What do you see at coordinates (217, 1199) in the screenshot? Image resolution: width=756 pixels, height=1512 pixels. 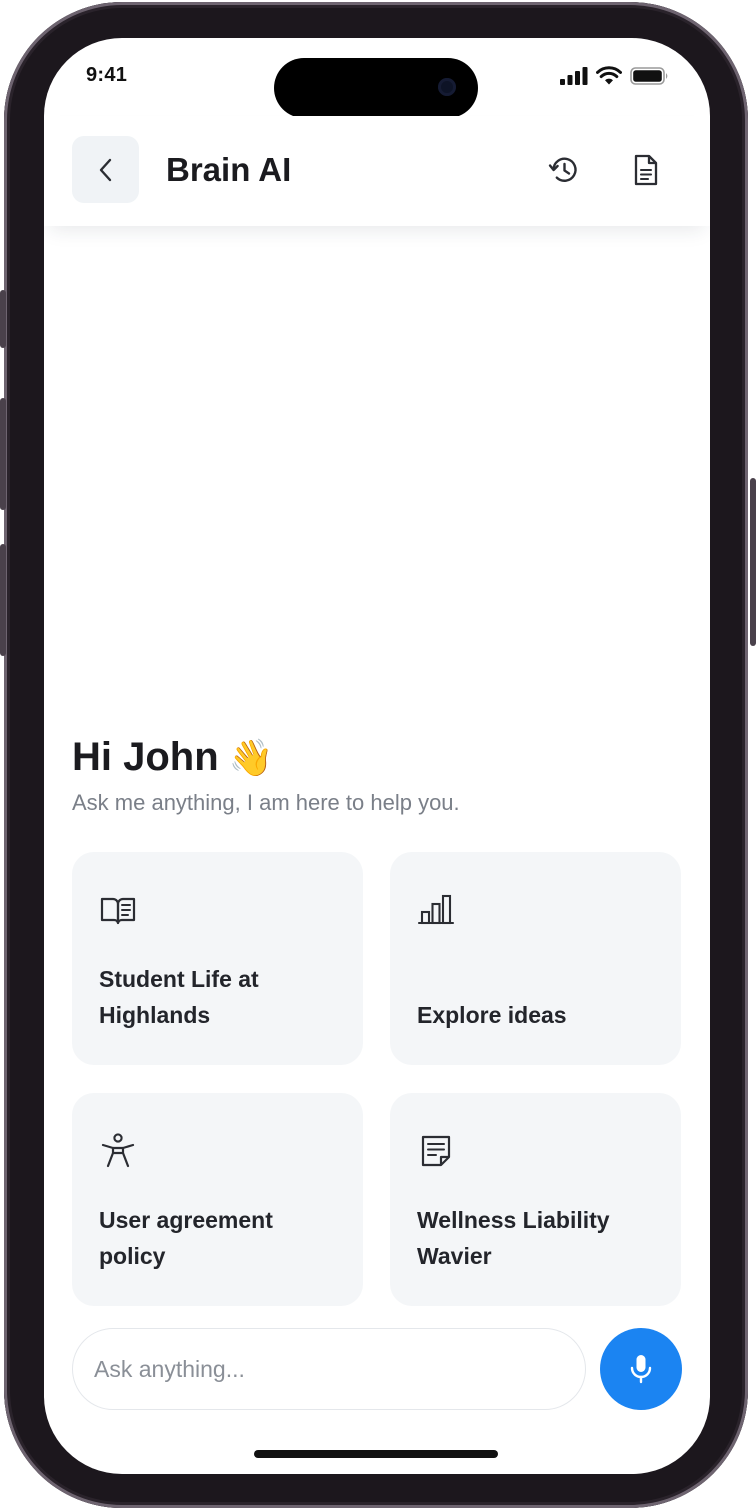 I see `suggestion-card-user-agreement: User agreement policy` at bounding box center [217, 1199].